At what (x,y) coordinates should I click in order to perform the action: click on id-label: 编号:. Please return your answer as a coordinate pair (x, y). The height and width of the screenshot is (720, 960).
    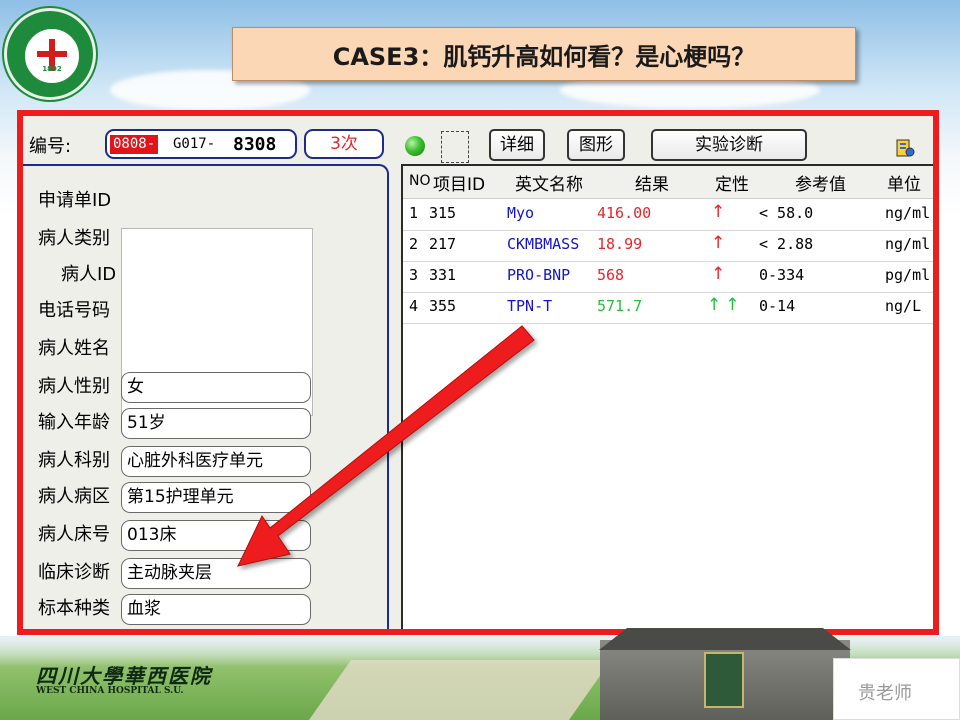
    Looking at the image, I should click on (50, 146).